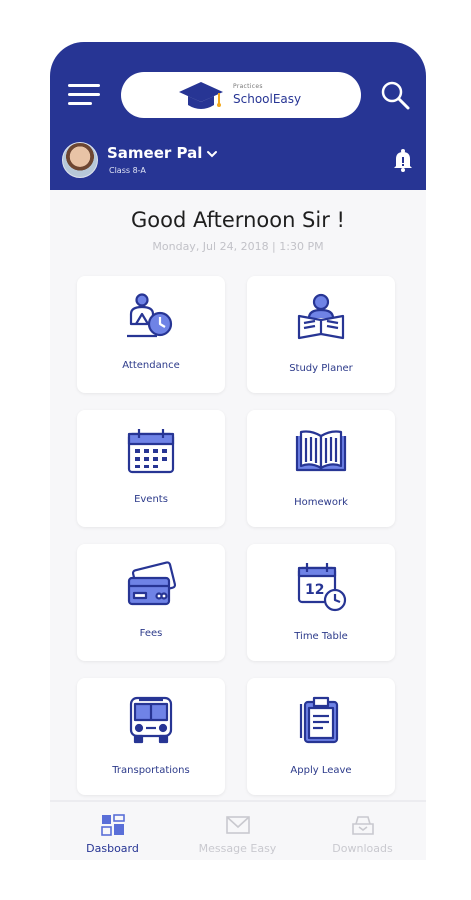 Image resolution: width=471 pixels, height=900 pixels. What do you see at coordinates (319, 720) in the screenshot?
I see `clipboard-icon` at bounding box center [319, 720].